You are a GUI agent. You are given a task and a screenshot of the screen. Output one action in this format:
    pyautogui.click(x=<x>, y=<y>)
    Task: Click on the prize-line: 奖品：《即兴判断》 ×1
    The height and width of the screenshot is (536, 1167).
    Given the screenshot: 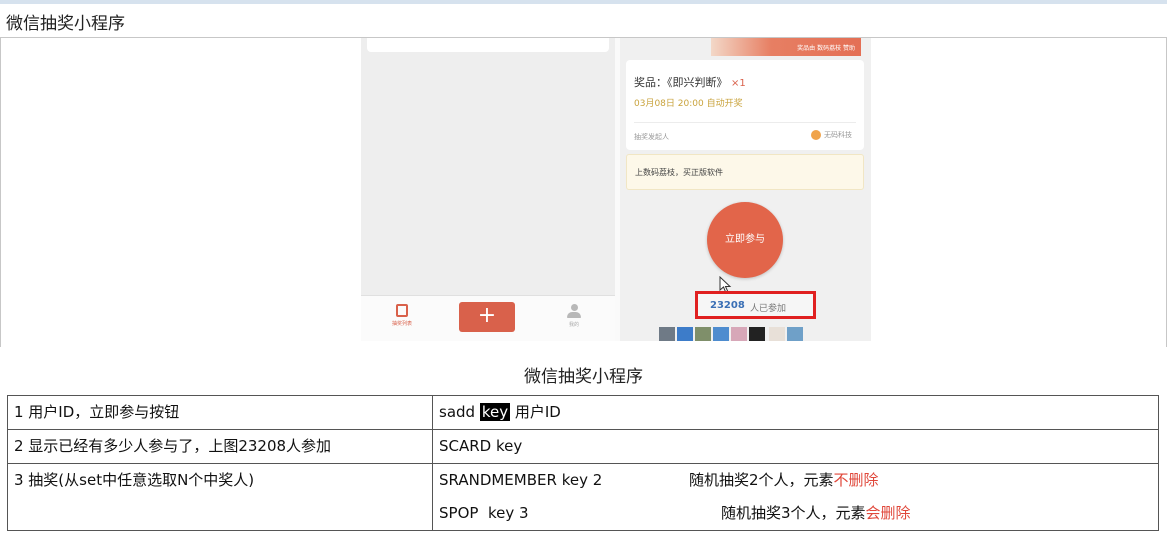 What is the action you would take?
    pyautogui.click(x=690, y=82)
    